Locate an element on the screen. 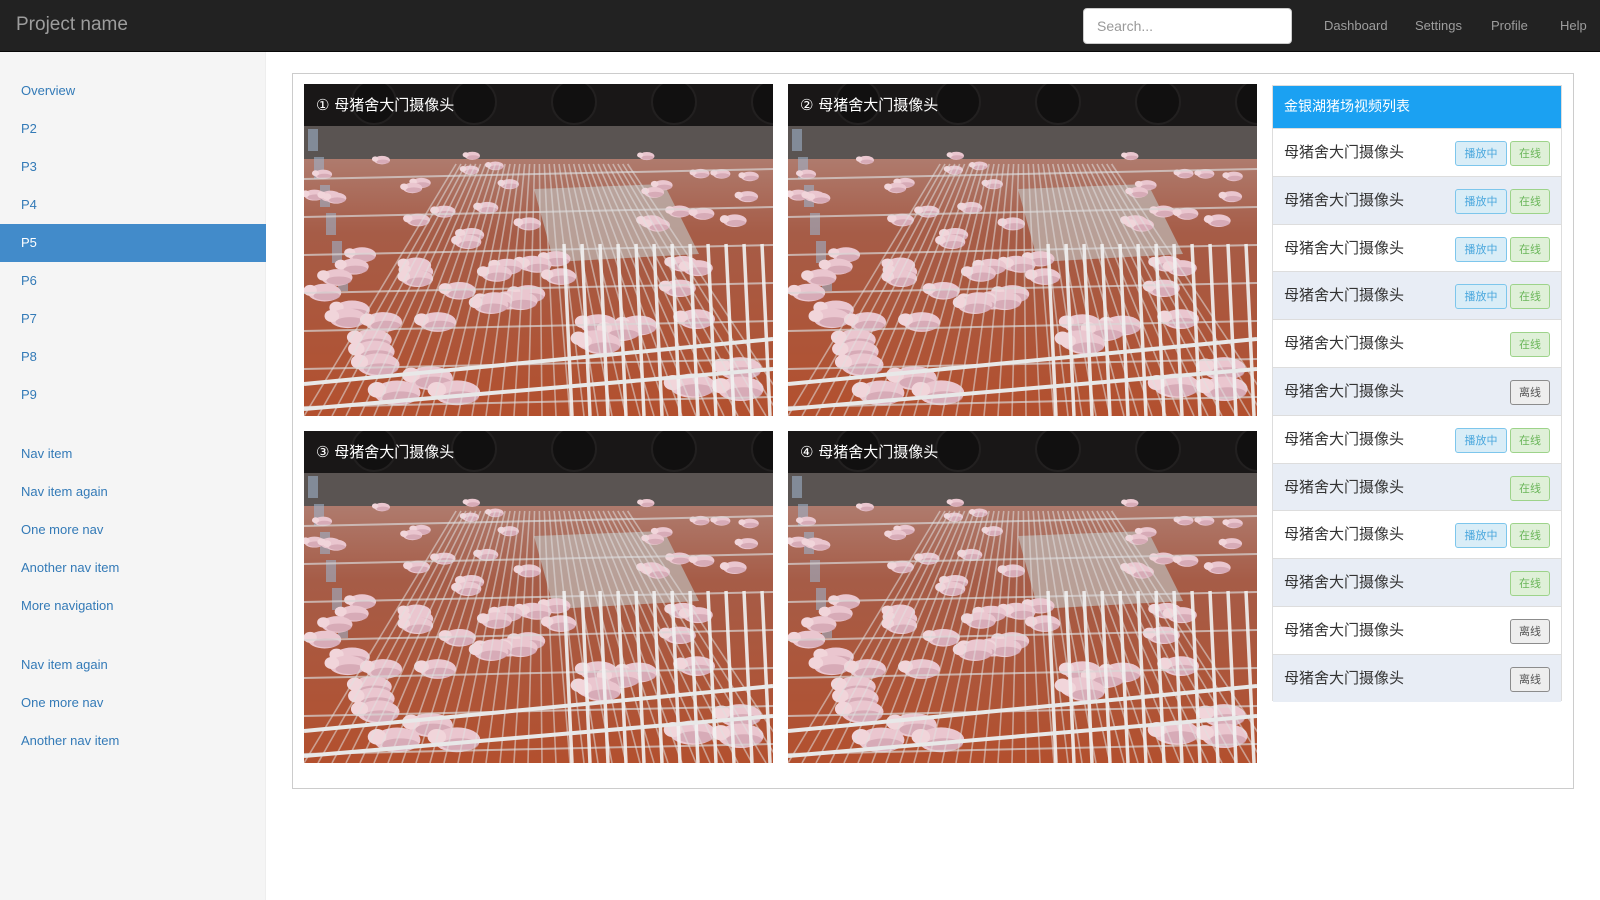 The image size is (1600, 900). camera-title: ① 母猪舍大门摄像头 is located at coordinates (538, 105).